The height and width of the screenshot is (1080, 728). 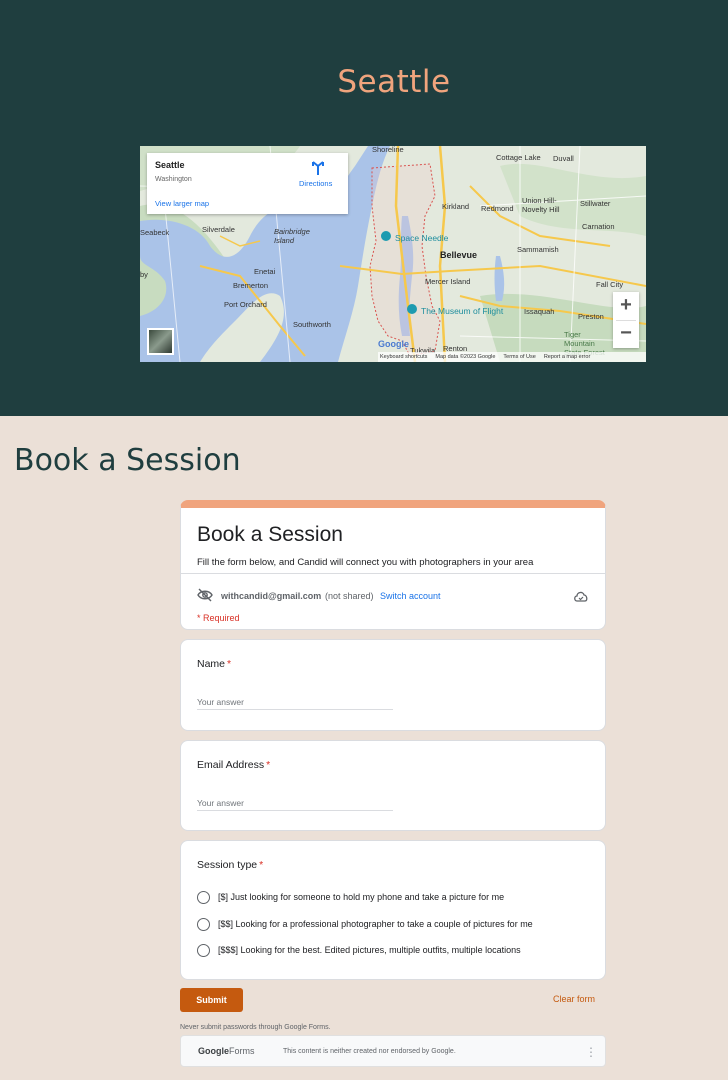 I want to click on map-label: Union Hill-Novelty Hill, so click(x=541, y=205).